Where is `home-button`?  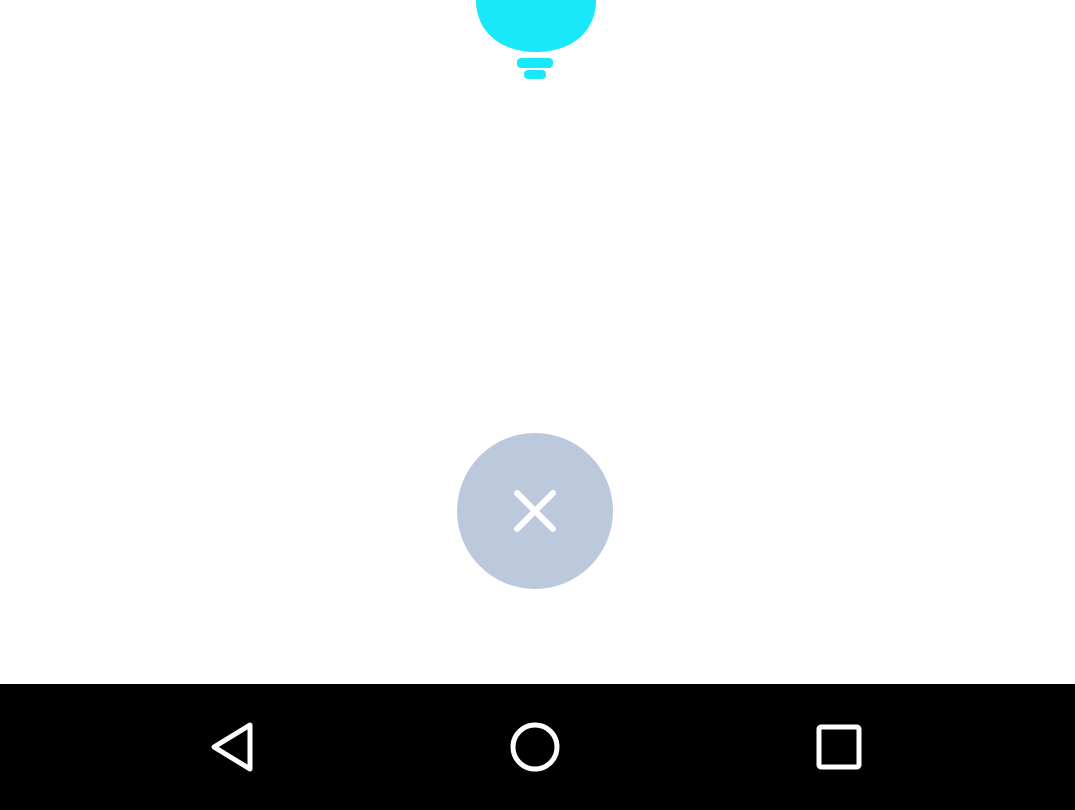
home-button is located at coordinates (535, 747).